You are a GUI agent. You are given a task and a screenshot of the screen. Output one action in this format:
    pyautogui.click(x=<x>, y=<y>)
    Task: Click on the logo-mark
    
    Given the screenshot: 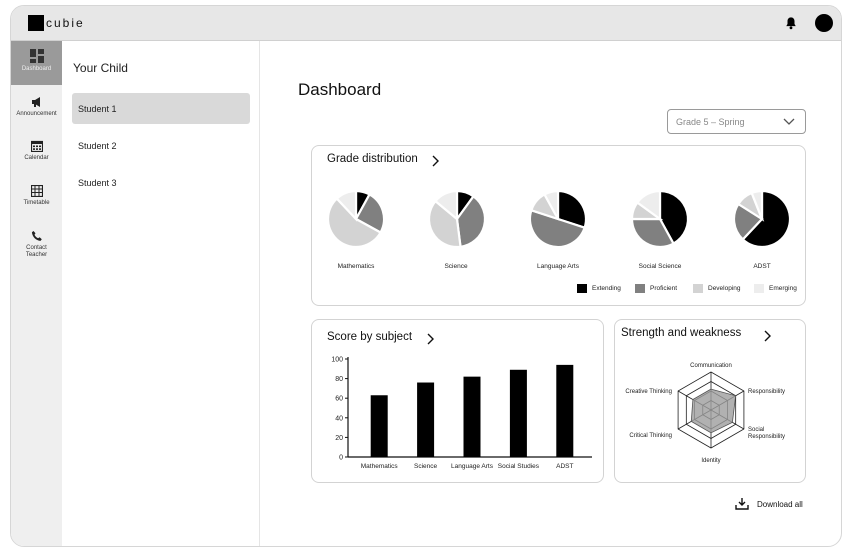 What is the action you would take?
    pyautogui.click(x=36, y=23)
    